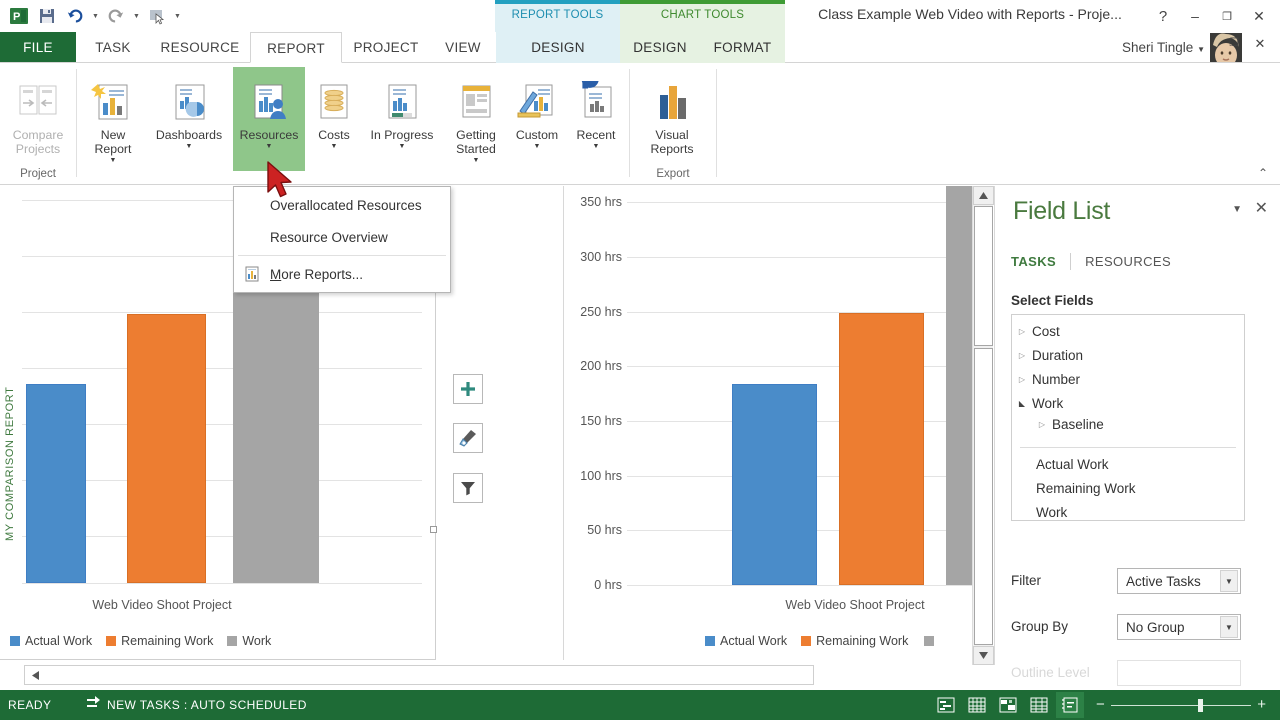  I want to click on user-account-name: Sheri Tingle ▼, so click(1163, 47).